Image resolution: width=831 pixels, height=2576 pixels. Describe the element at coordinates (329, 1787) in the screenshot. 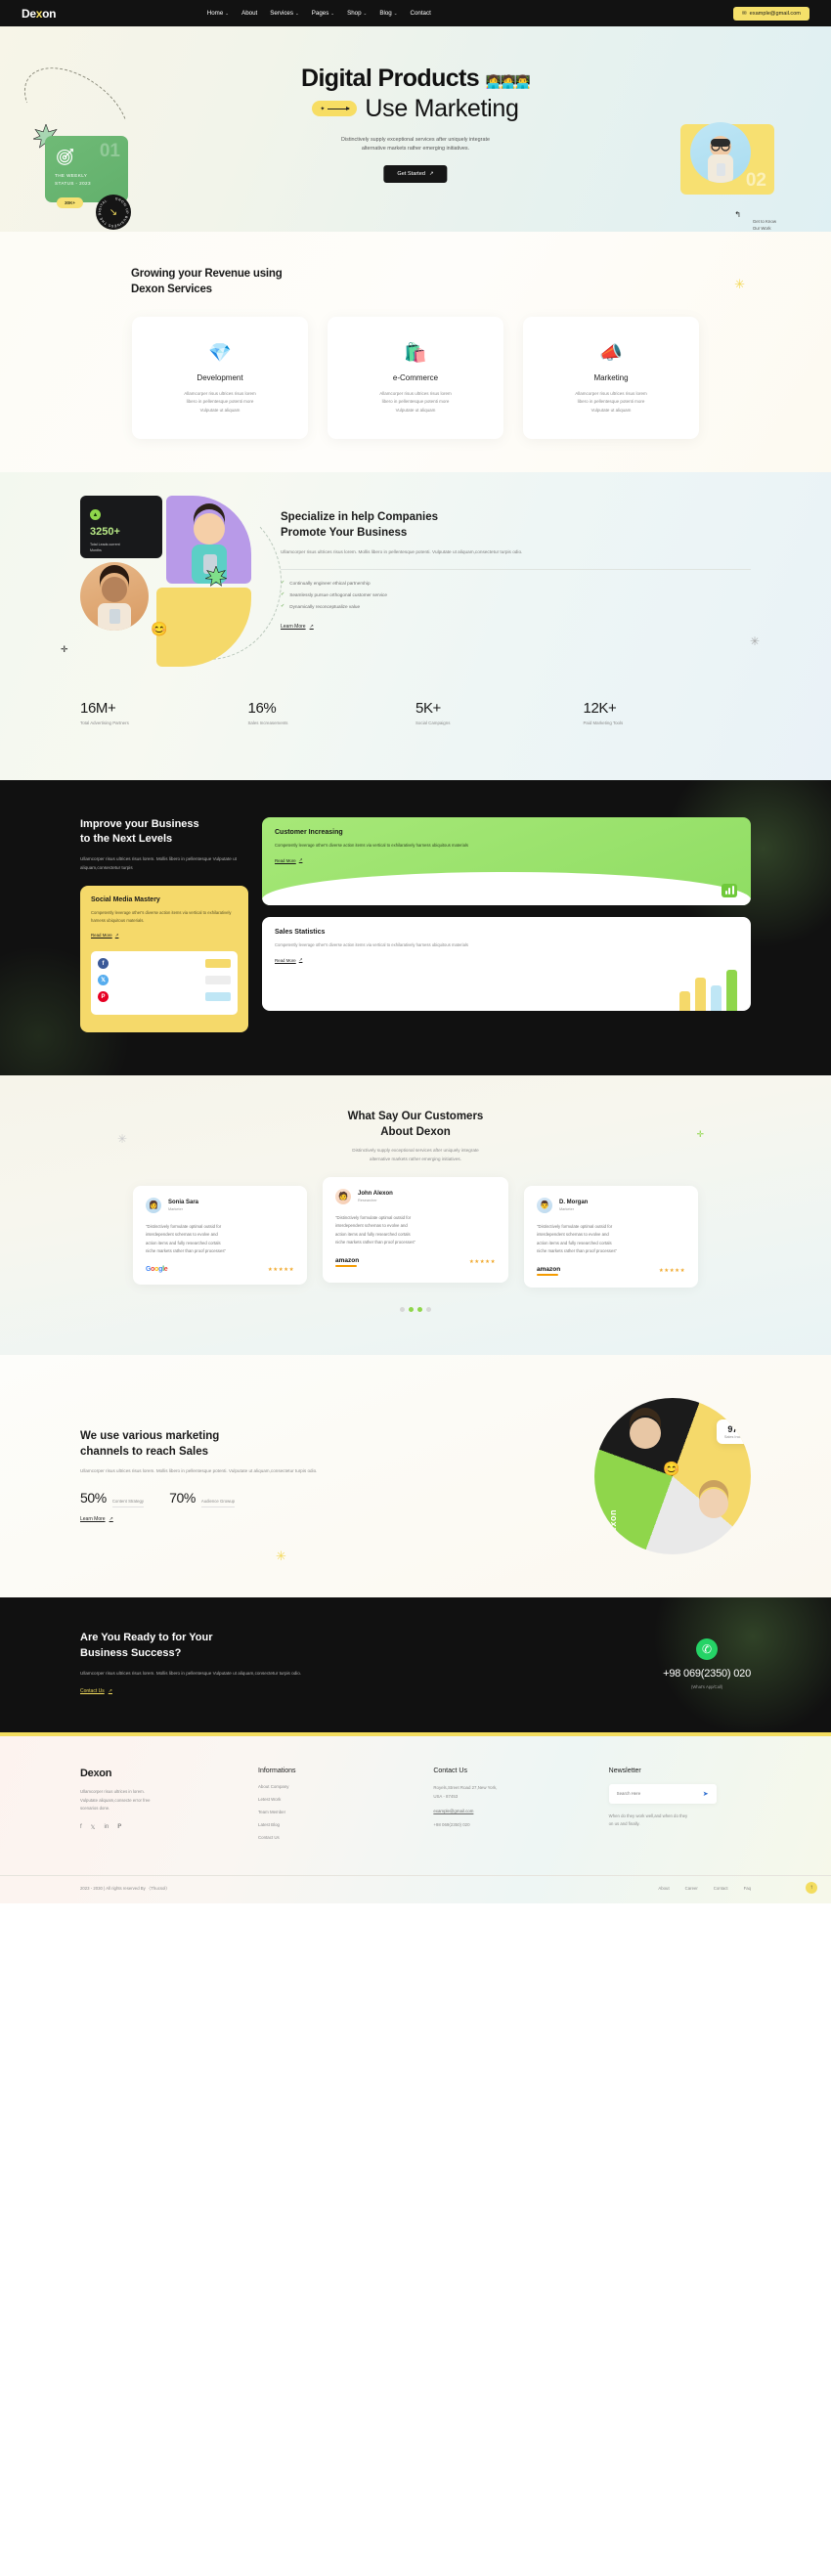

I see `footer-link-about-company: About Company` at that location.